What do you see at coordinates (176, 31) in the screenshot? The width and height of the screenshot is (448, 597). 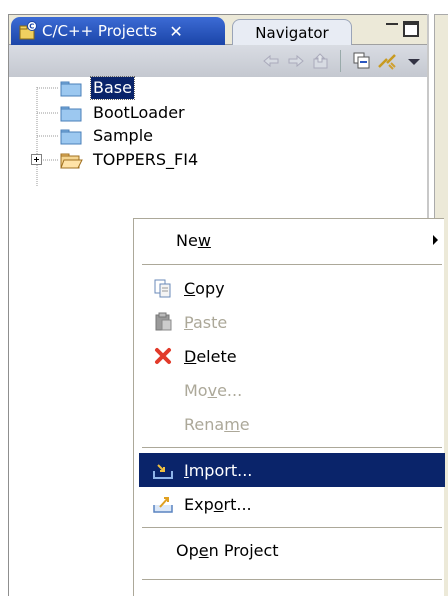 I see `close-icon: ✕` at bounding box center [176, 31].